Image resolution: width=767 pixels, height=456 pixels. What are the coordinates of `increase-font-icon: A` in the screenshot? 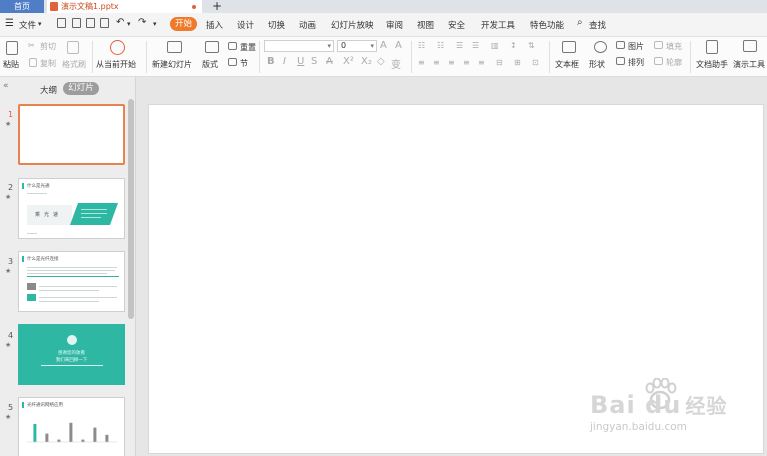 It's located at (383, 45).